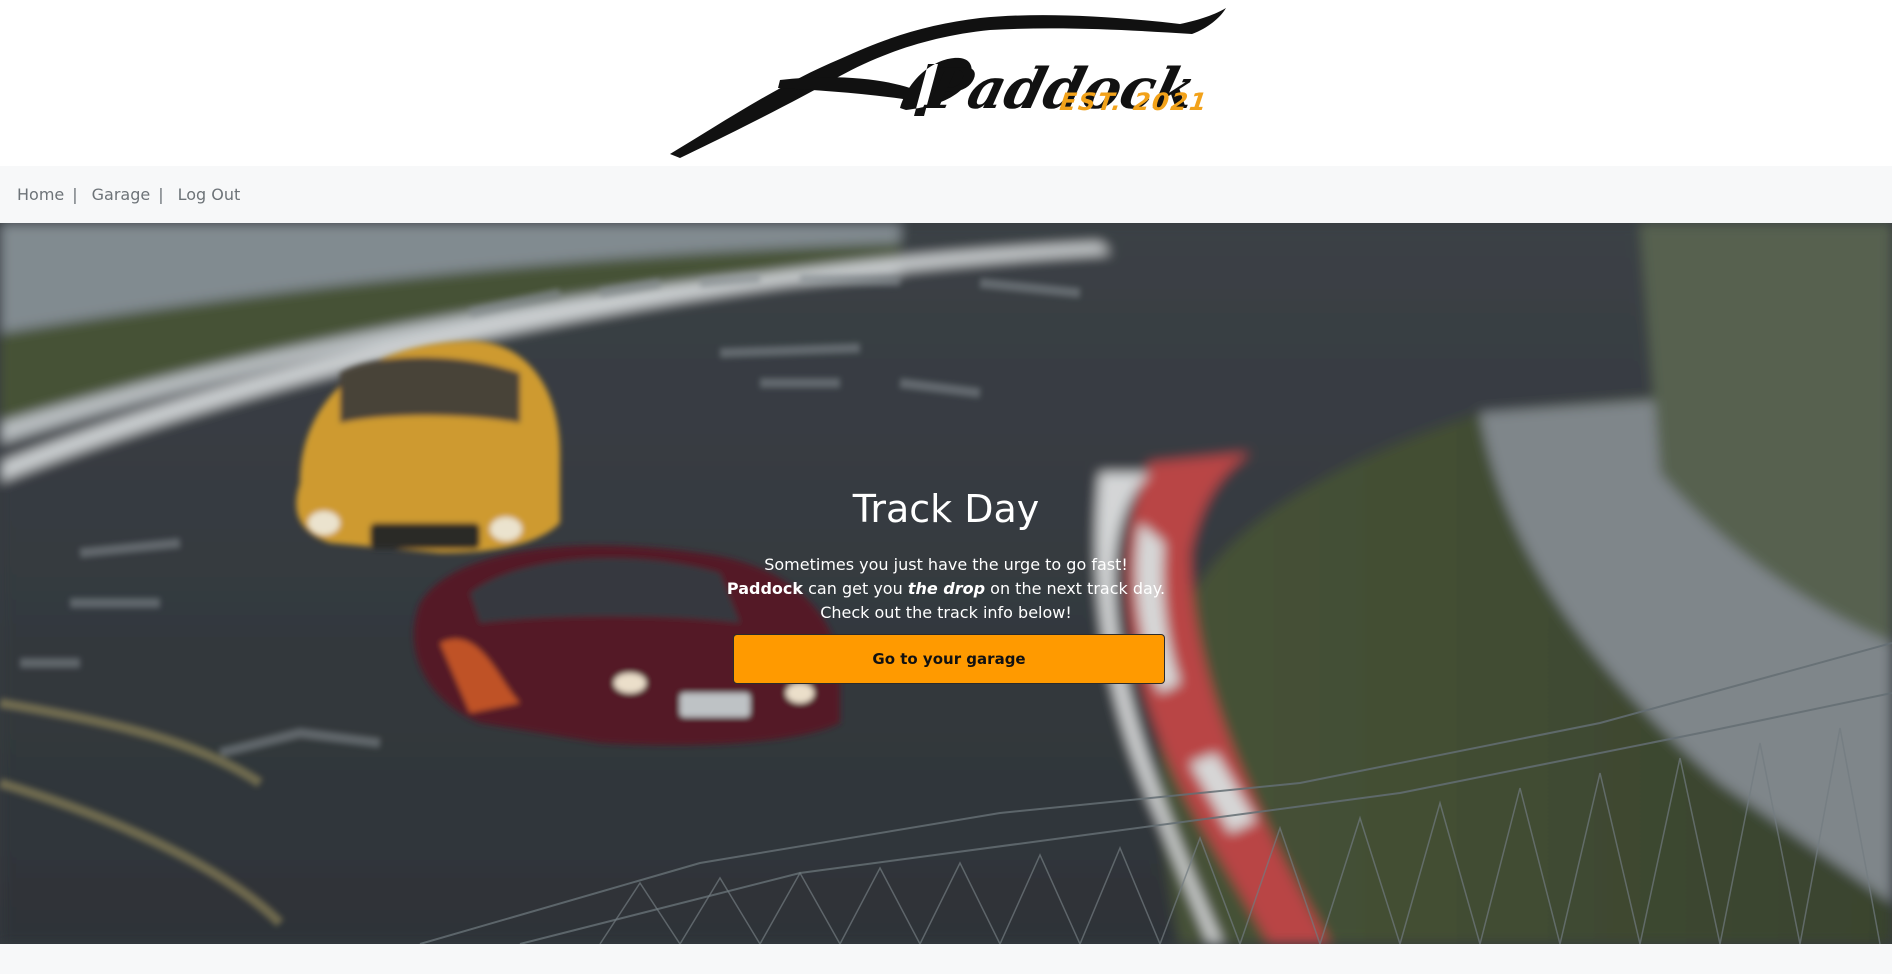  I want to click on hero-line-3: Check out the track info below!, so click(946, 612).